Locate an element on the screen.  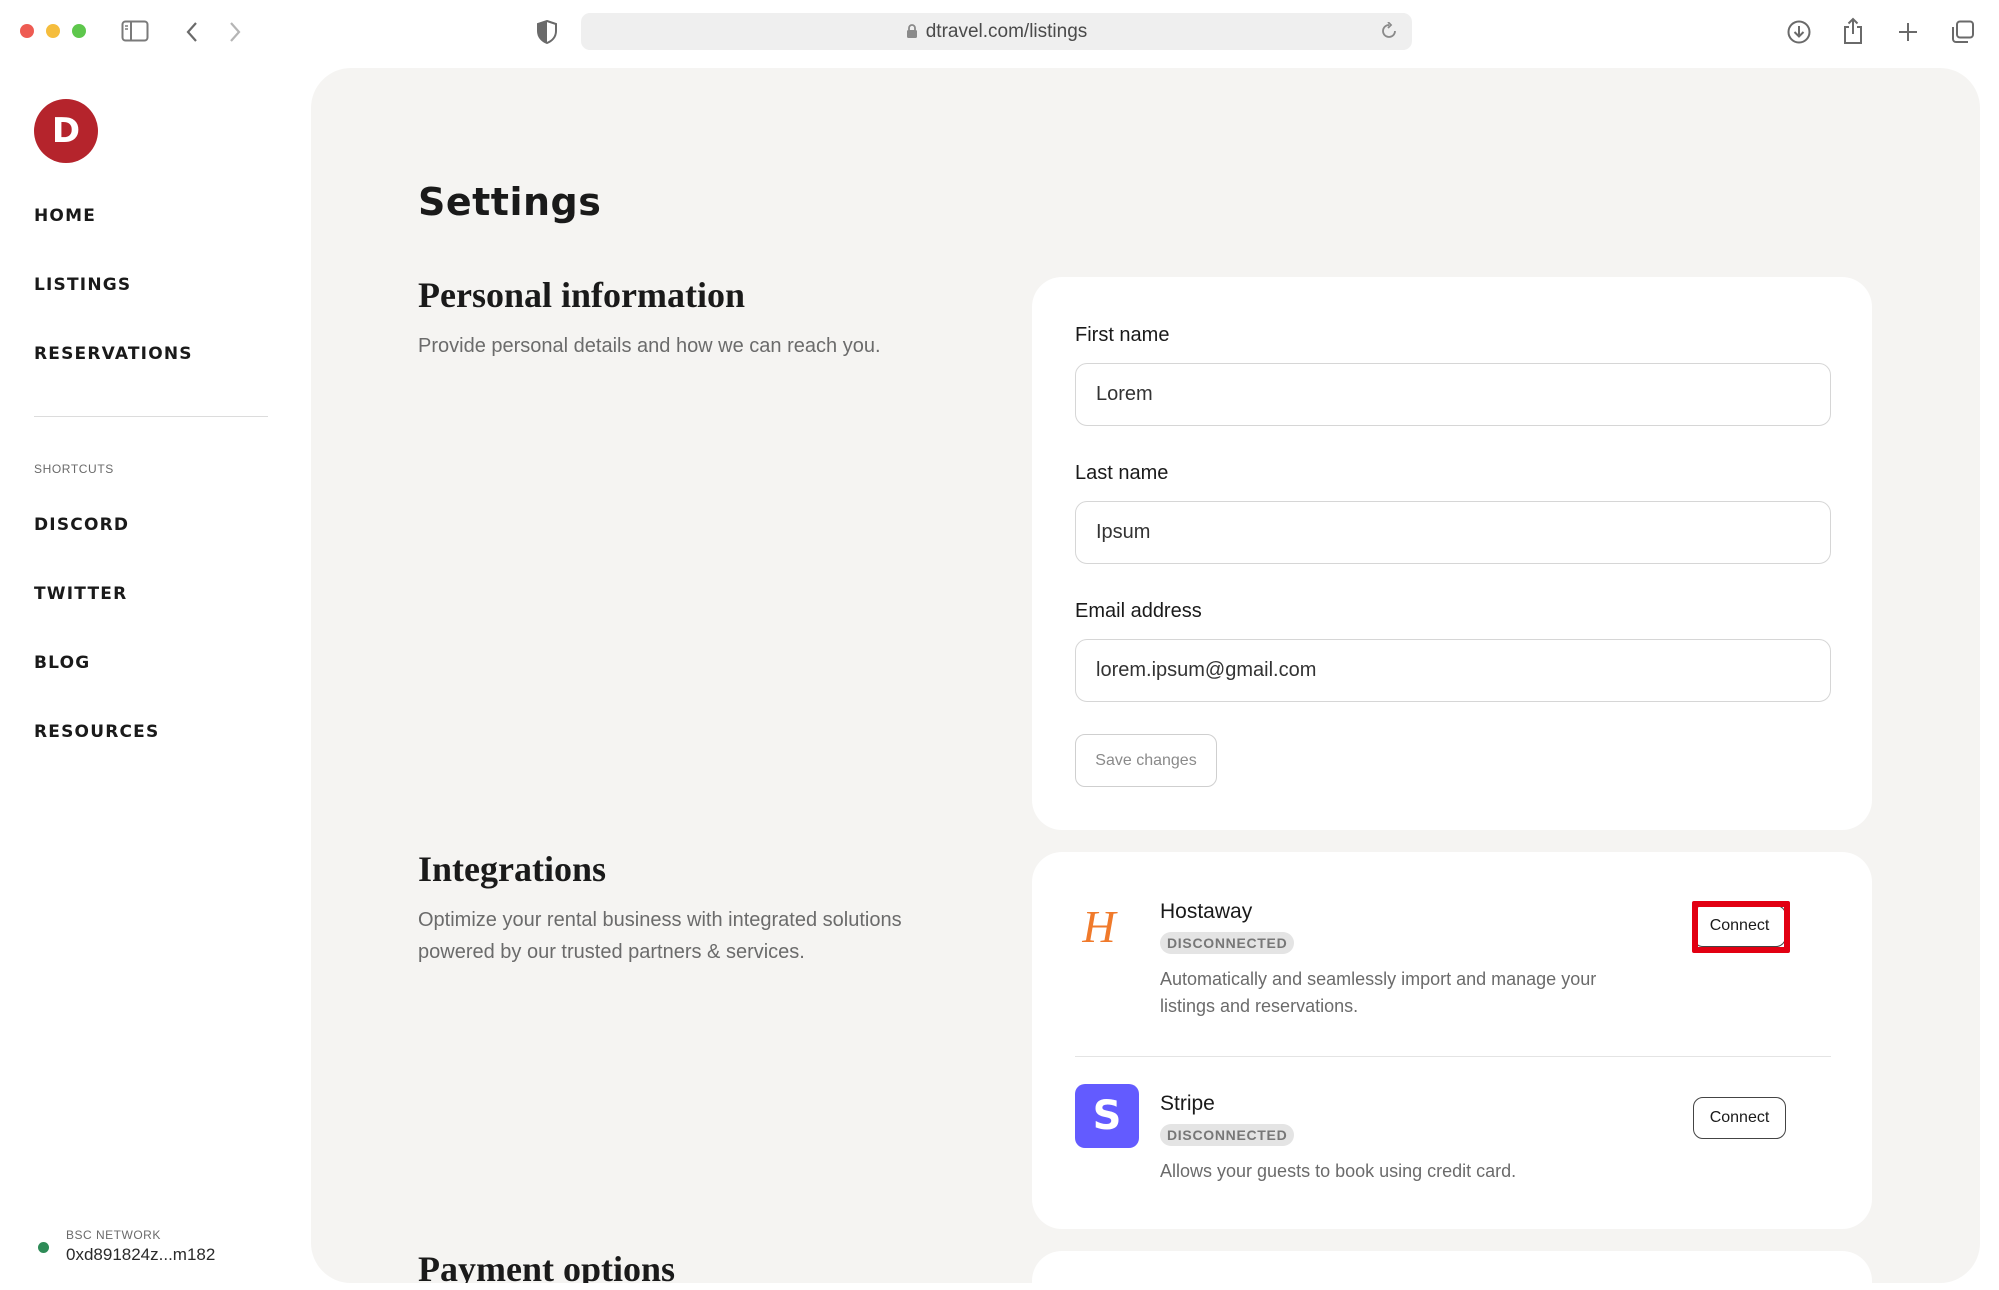
logo-letter: D is located at coordinates (66, 131).